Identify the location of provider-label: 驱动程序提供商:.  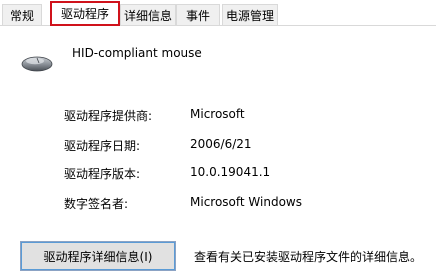
(108, 116).